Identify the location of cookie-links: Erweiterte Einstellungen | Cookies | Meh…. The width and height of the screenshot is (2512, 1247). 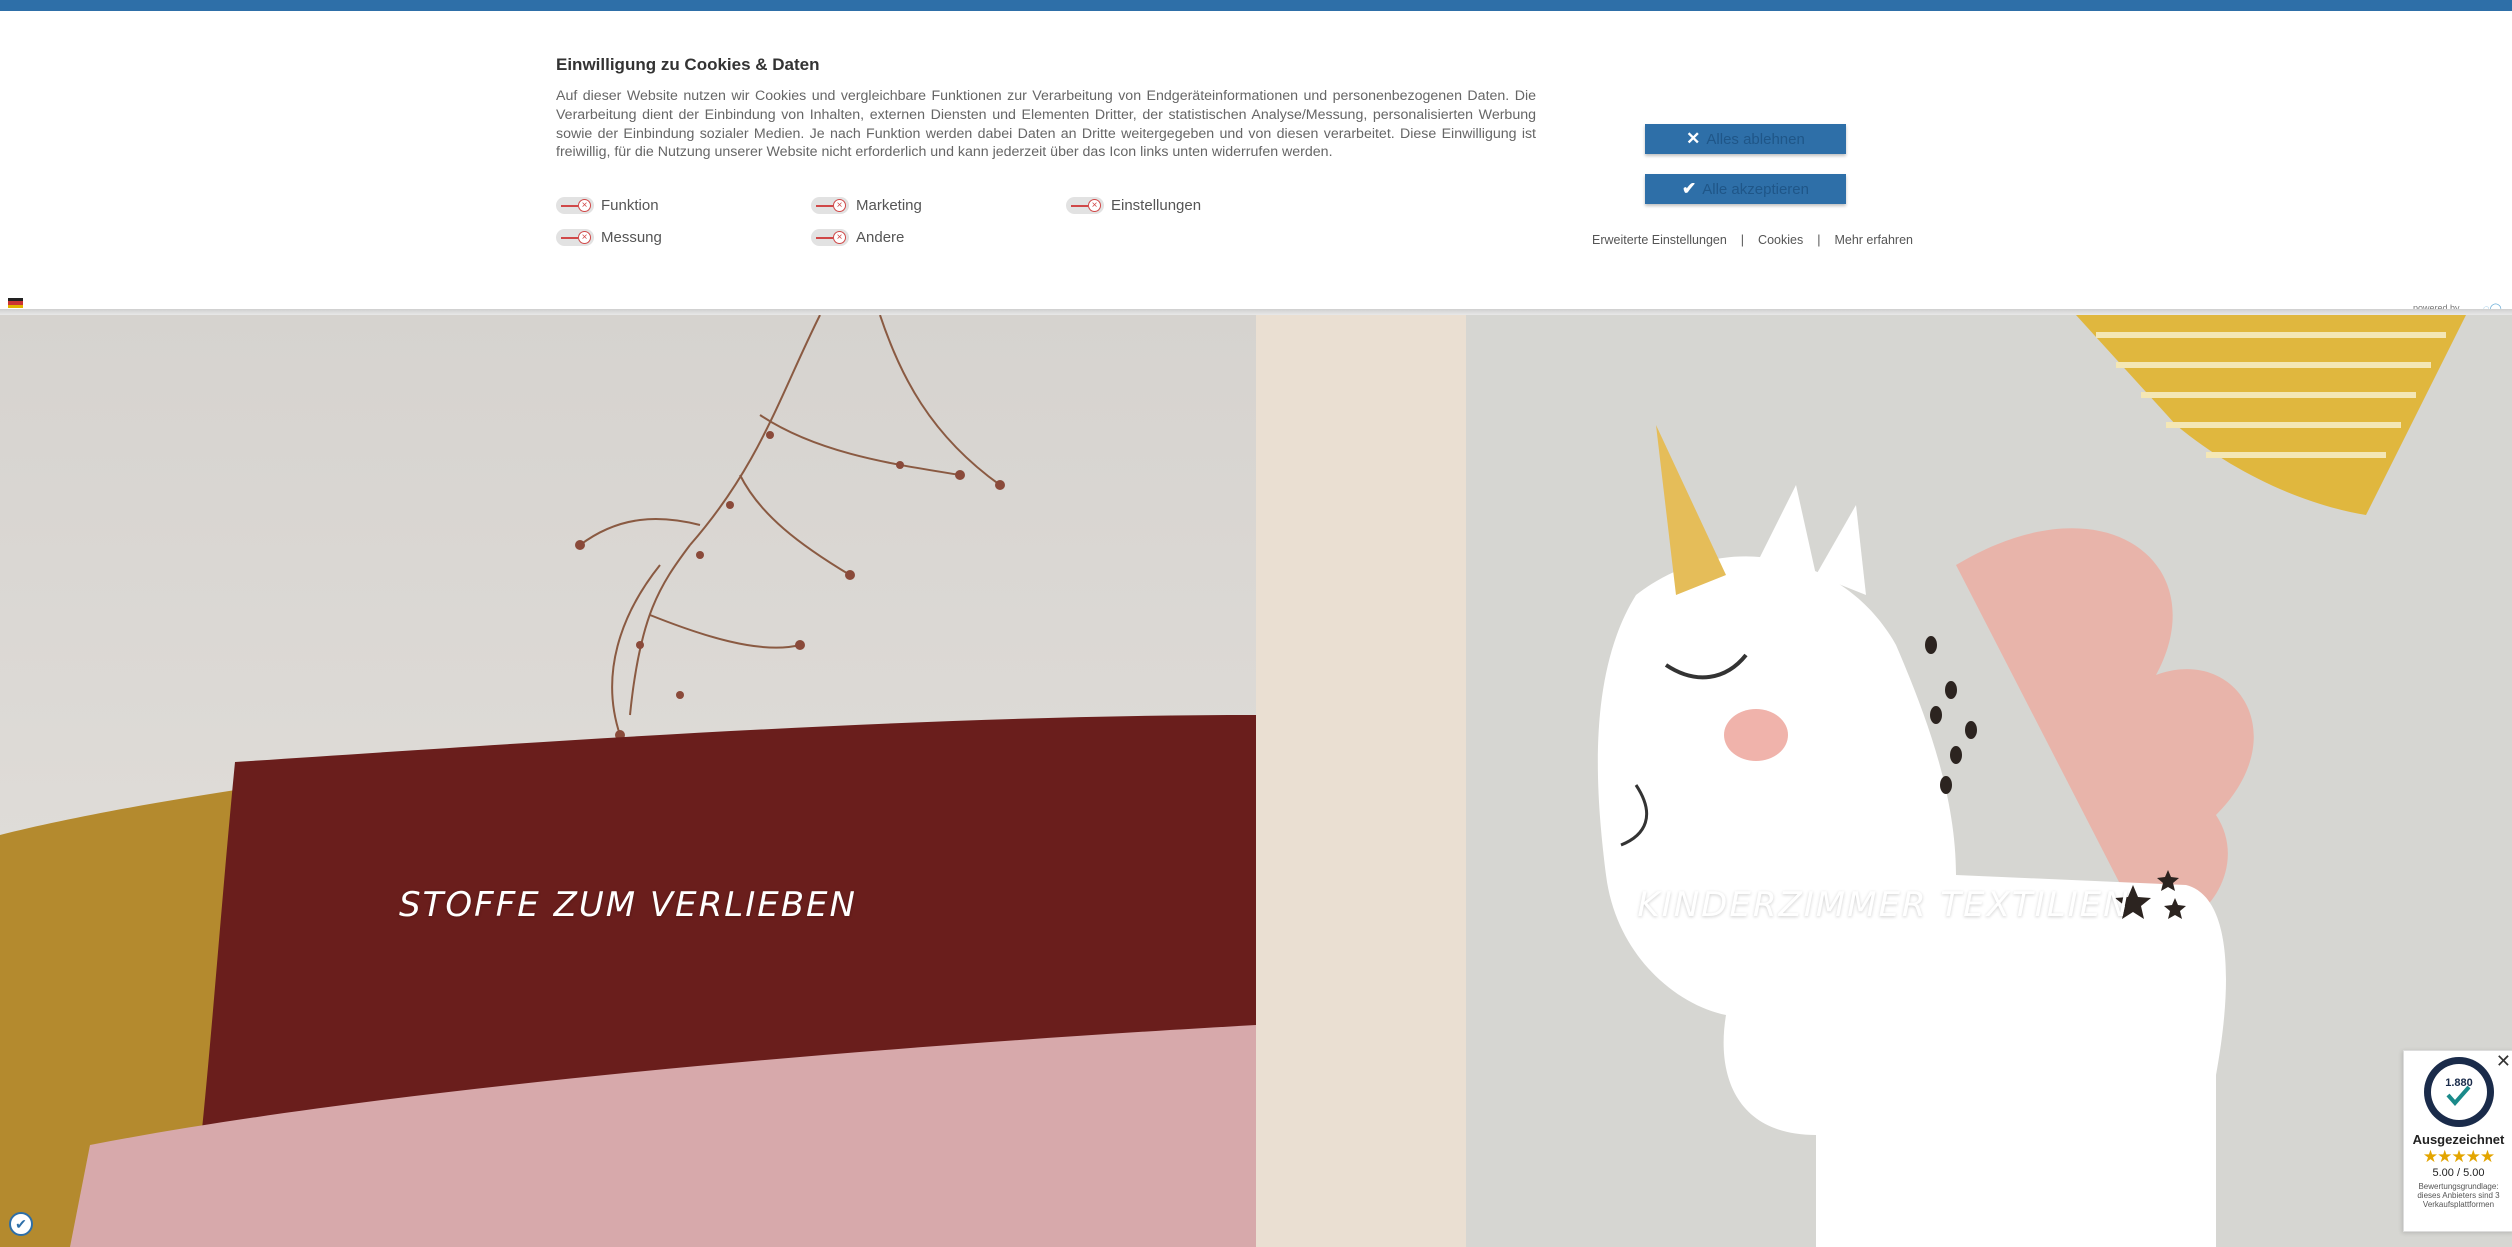
(1752, 240).